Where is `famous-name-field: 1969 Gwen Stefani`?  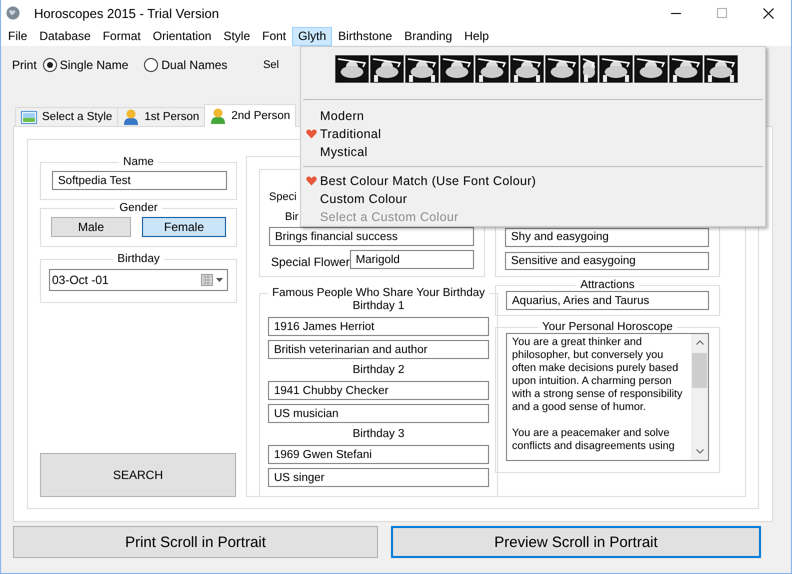 famous-name-field: 1969 Gwen Stefani is located at coordinates (378, 454).